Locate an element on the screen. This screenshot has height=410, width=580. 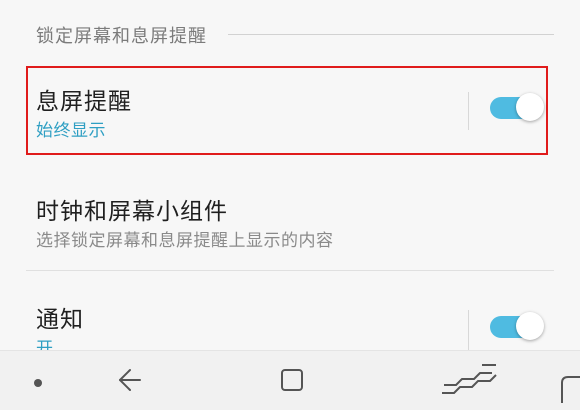
back-icon is located at coordinates (129, 382).